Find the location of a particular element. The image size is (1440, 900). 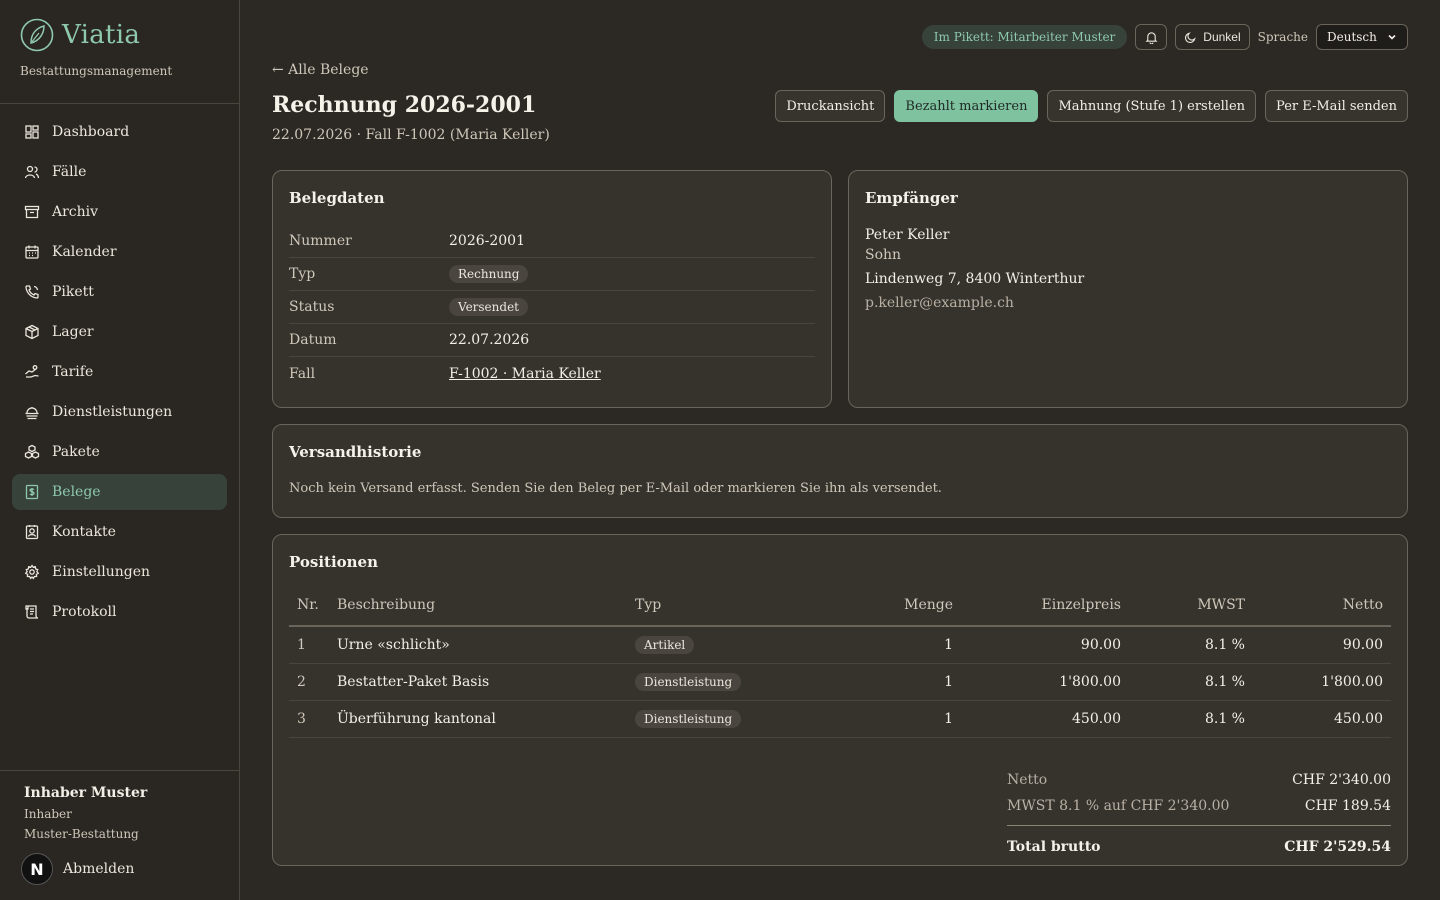

brand-name: Viatia is located at coordinates (101, 35).